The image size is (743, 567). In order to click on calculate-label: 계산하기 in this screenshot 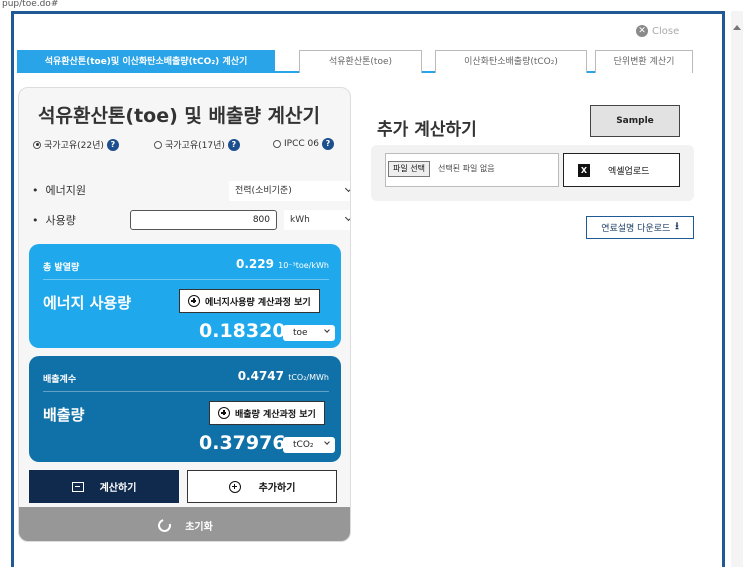, I will do `click(118, 488)`.